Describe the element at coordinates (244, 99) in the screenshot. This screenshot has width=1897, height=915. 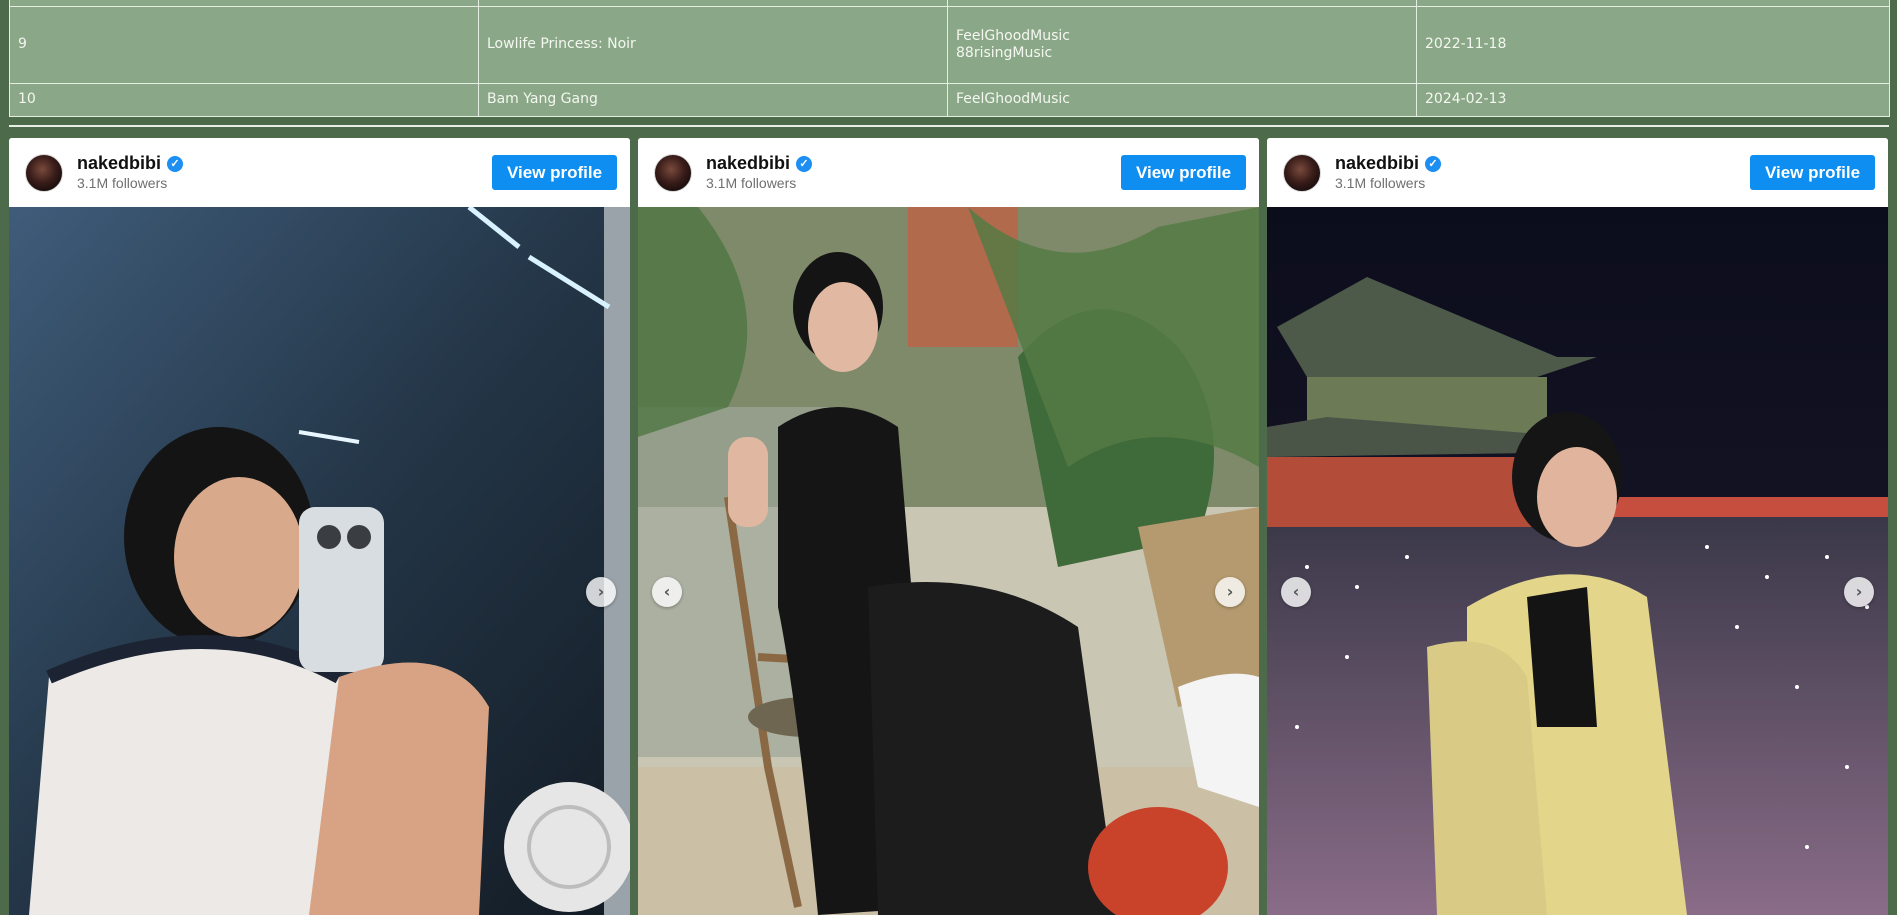
I see `rank-cell: 10` at that location.